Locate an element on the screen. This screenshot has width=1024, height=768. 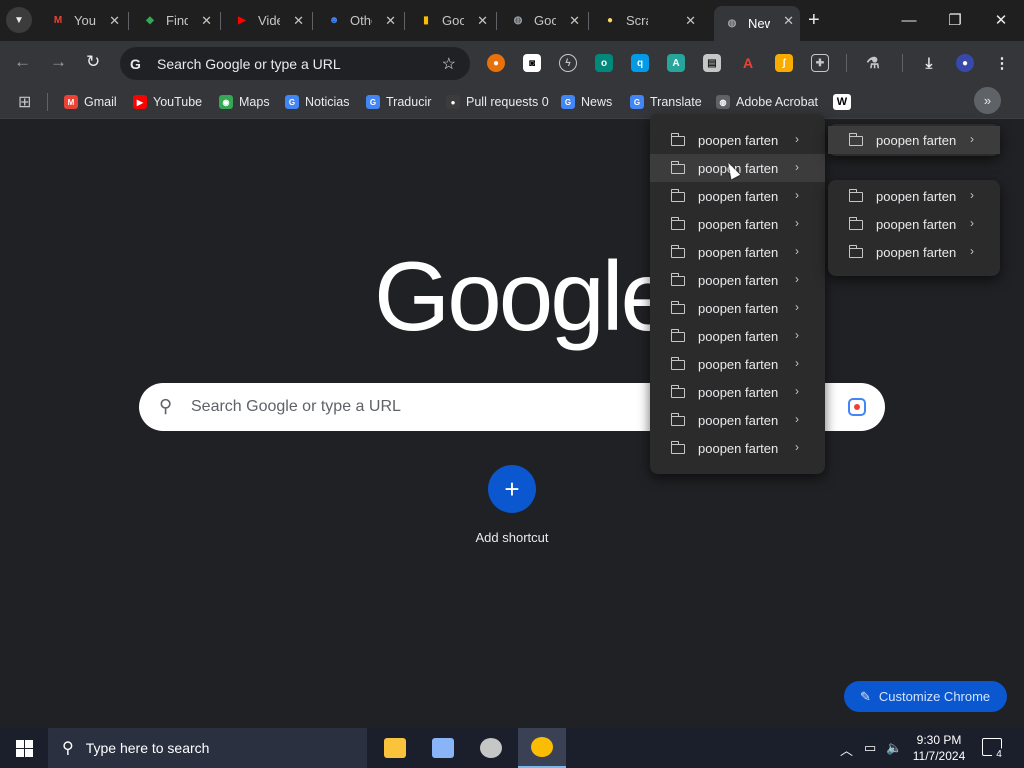
add-shortcut-button: + is located at coordinates (512, 489).